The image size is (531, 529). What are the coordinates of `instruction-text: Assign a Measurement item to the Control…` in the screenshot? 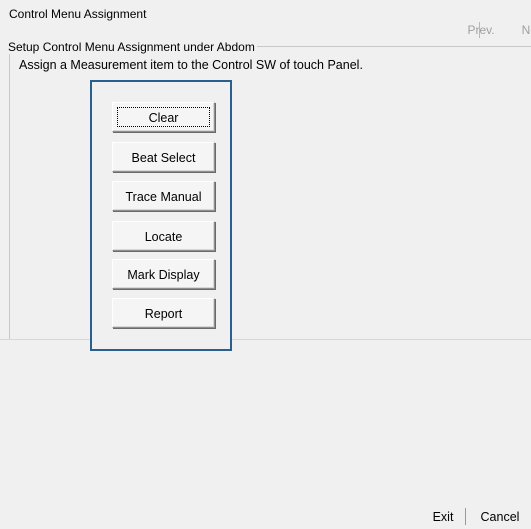 It's located at (191, 65).